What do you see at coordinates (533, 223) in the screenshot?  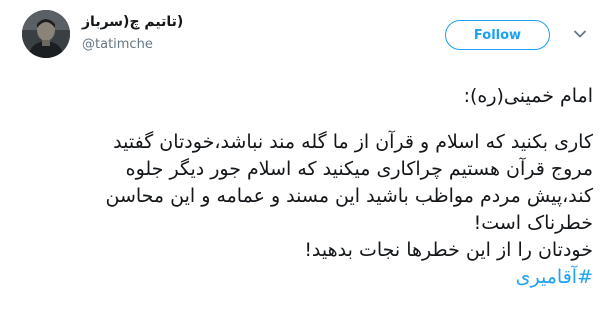 I see `tweet-line: خطرناک است!` at bounding box center [533, 223].